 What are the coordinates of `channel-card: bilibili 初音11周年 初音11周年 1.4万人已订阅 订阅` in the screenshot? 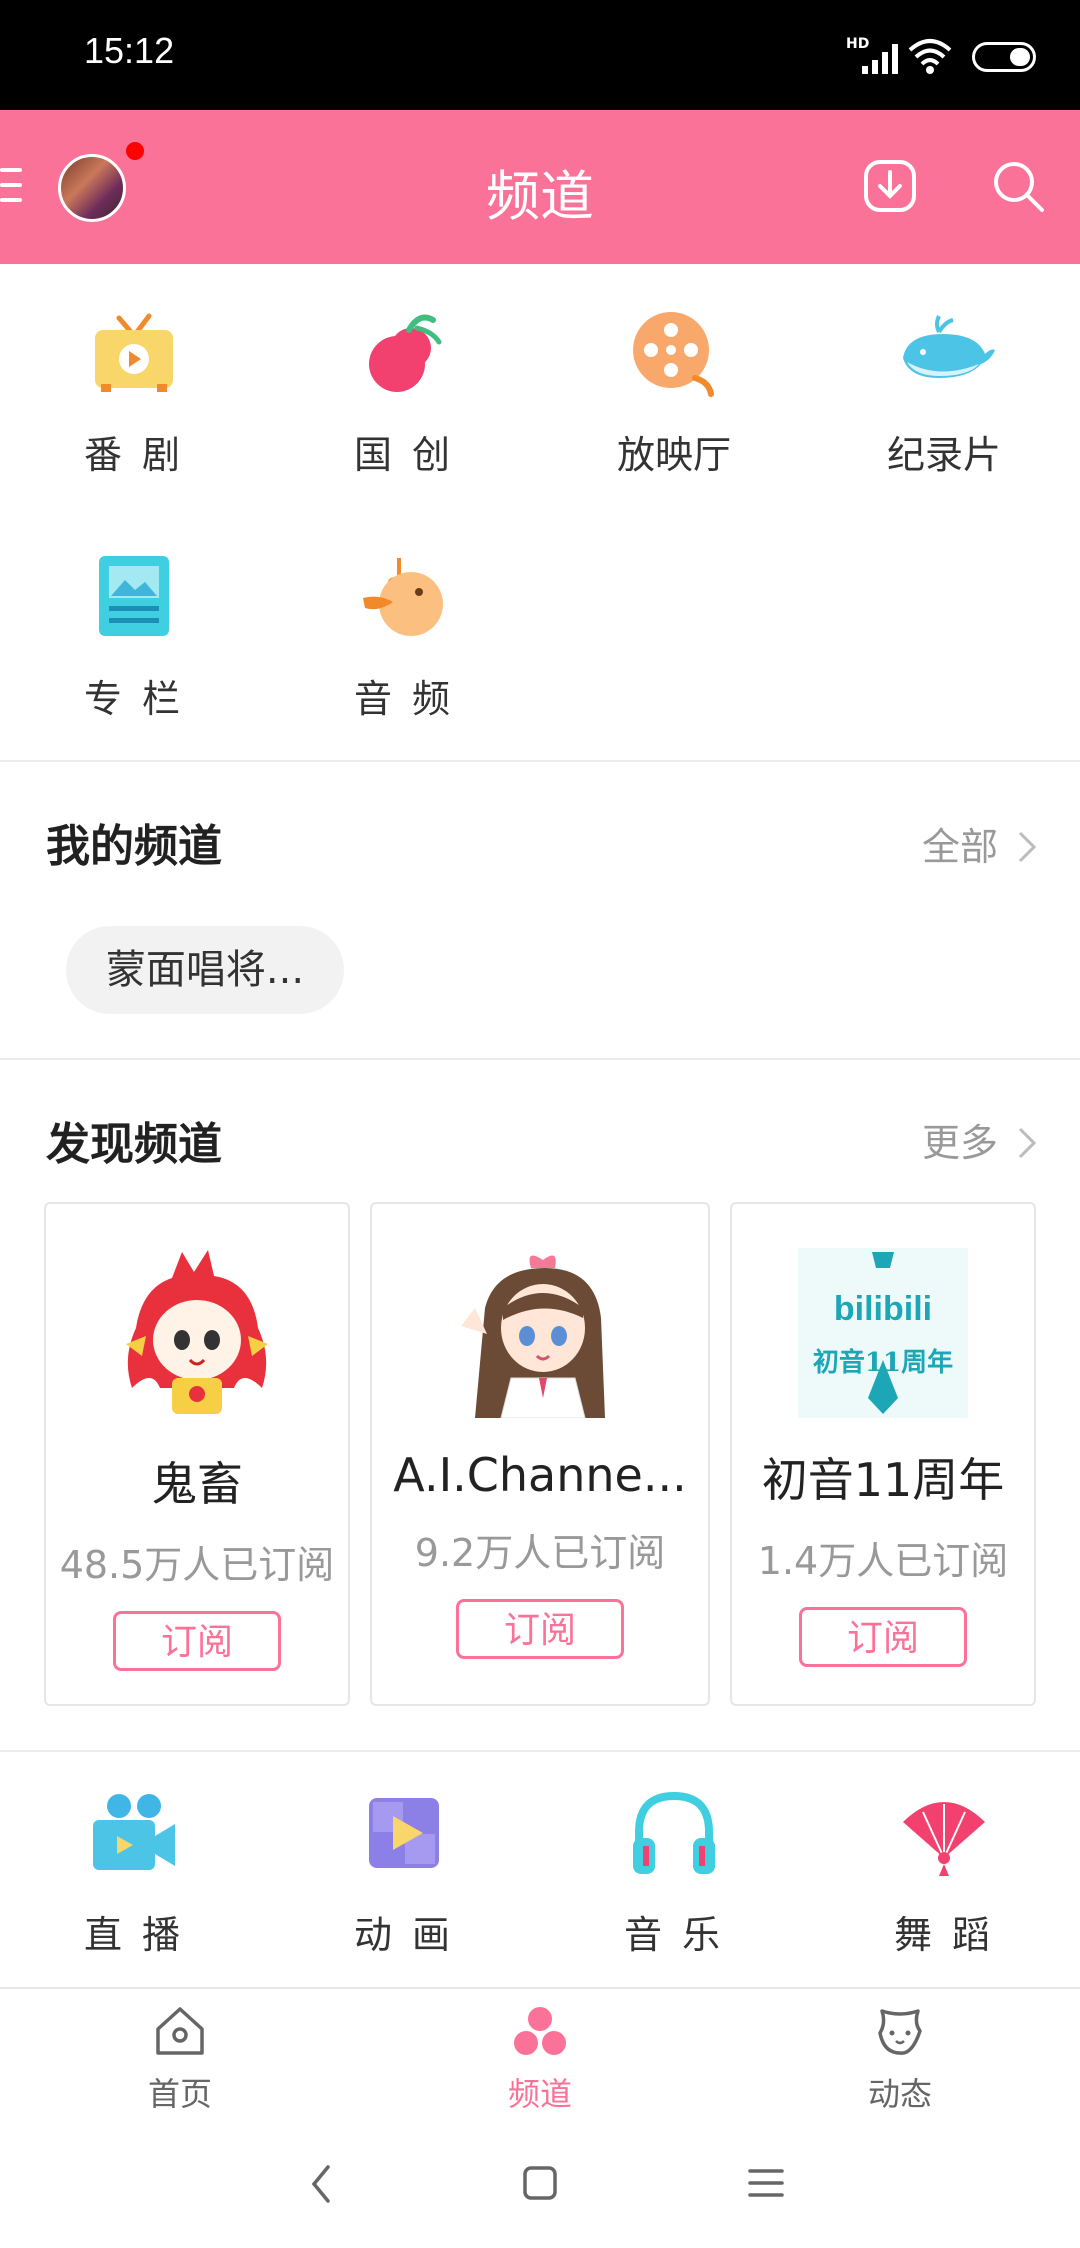 It's located at (883, 1454).